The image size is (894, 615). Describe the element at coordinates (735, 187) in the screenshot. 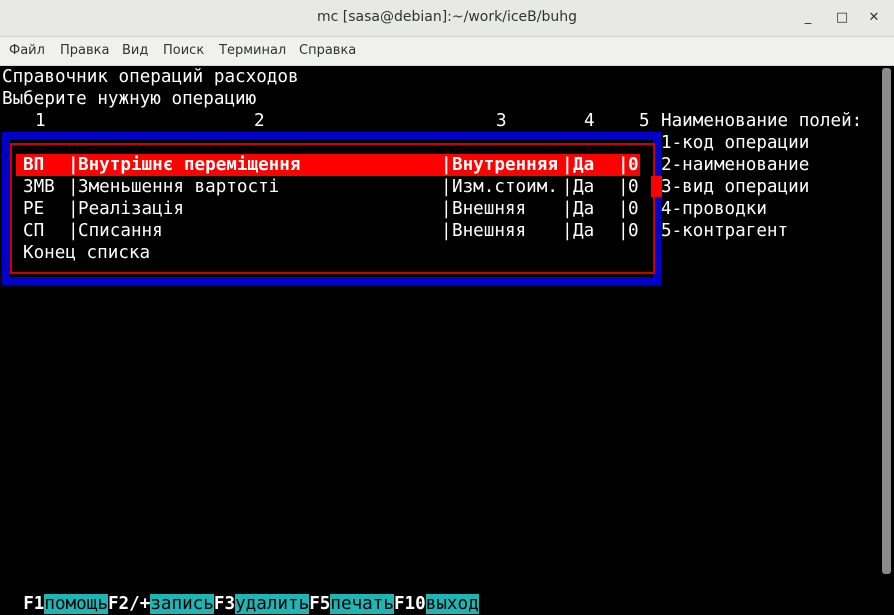

I see `field-name-3: 3-вид операции` at that location.